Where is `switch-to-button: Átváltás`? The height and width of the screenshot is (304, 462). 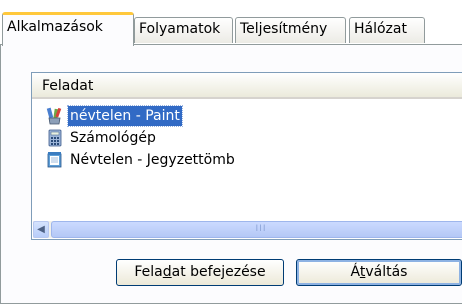 switch-to-button: Átváltás is located at coordinates (379, 272).